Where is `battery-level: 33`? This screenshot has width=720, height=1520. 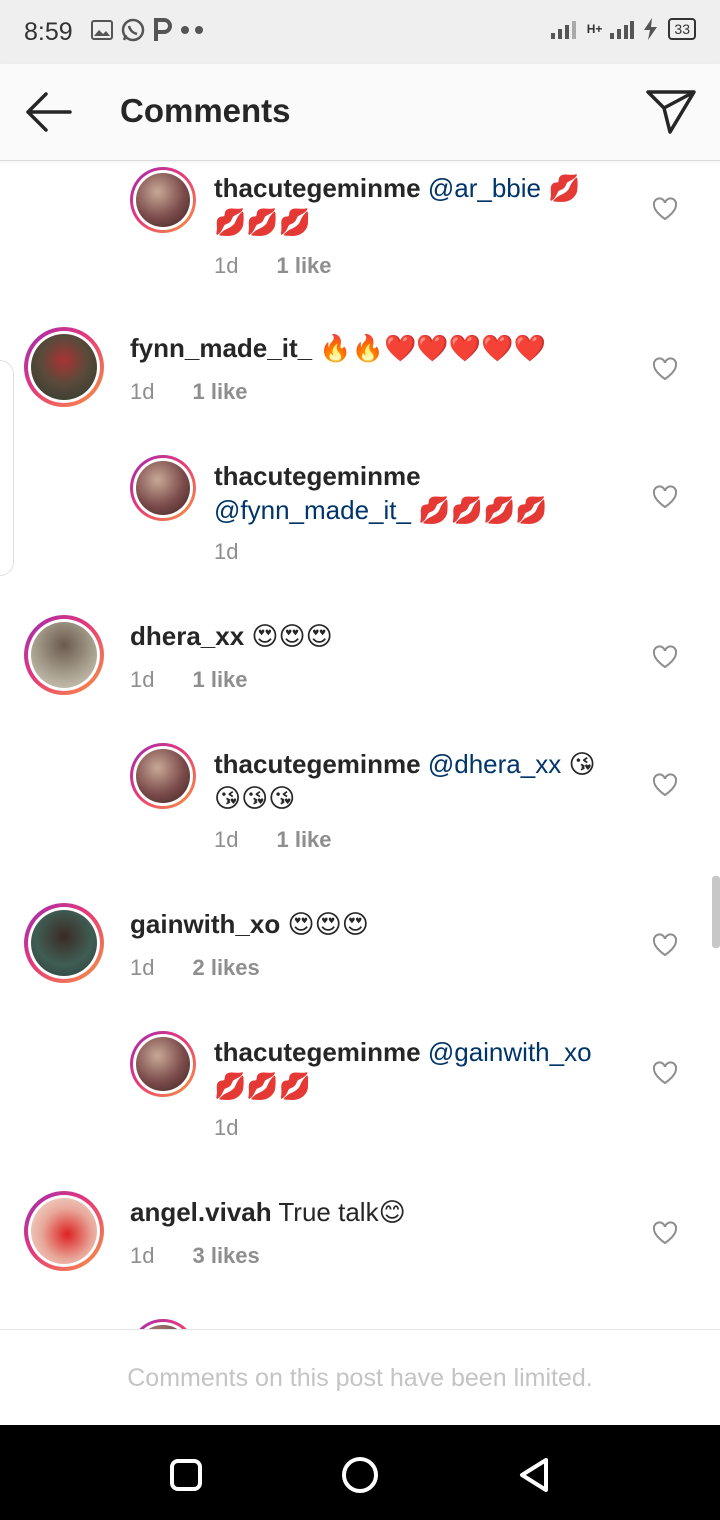
battery-level: 33 is located at coordinates (682, 29).